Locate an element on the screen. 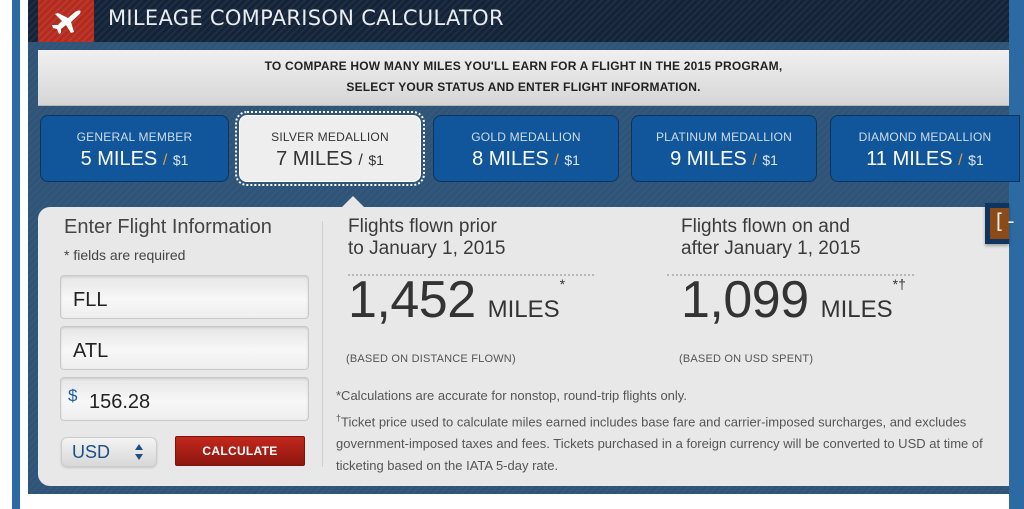  form-title: Enter Flight Information is located at coordinates (168, 227).